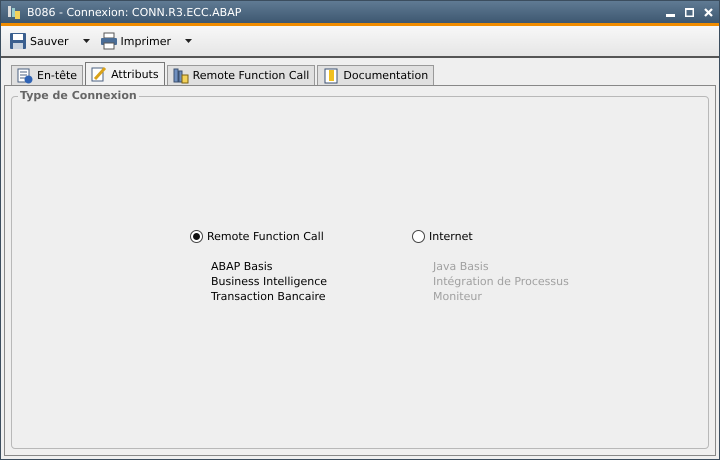 This screenshot has width=720, height=460. I want to click on option-item: Transaction Bancaire, so click(269, 296).